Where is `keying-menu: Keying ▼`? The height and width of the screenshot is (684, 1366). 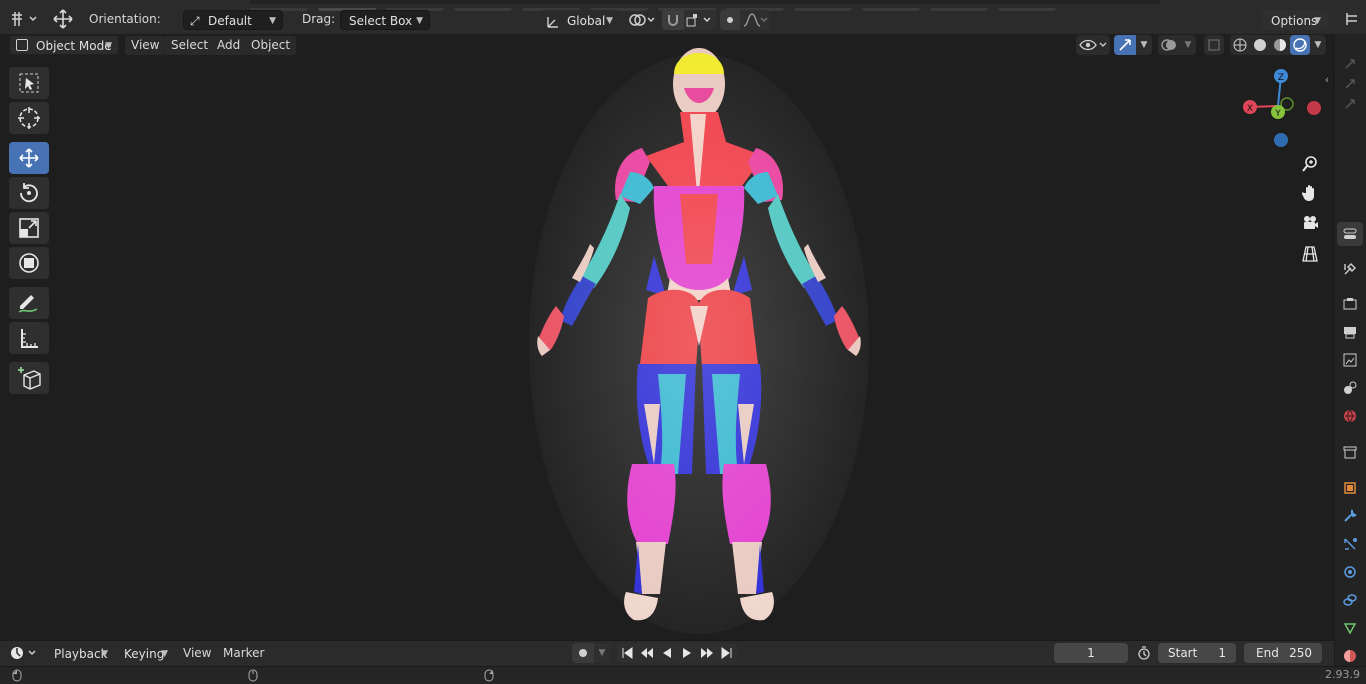 keying-menu: Keying ▼ is located at coordinates (145, 653).